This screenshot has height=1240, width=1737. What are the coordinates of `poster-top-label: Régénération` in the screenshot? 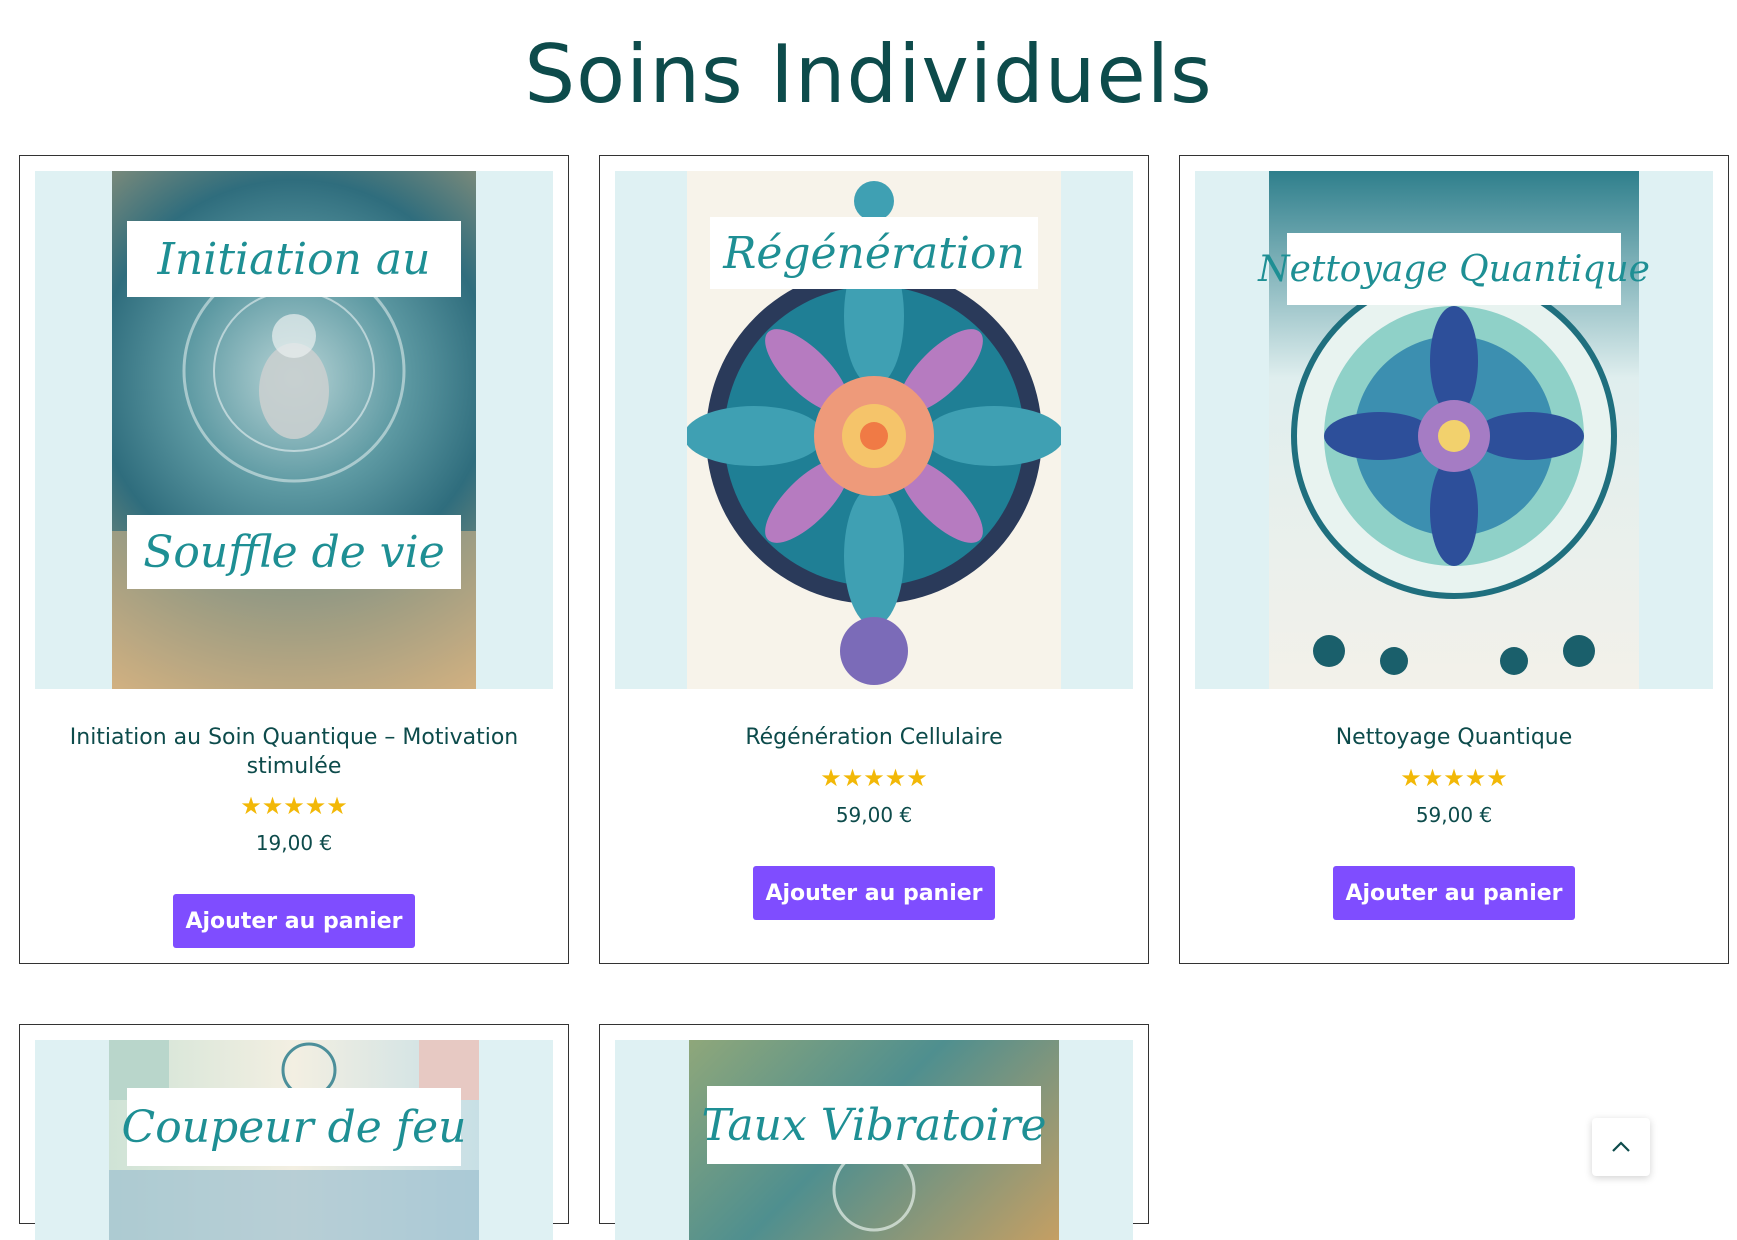 It's located at (874, 253).